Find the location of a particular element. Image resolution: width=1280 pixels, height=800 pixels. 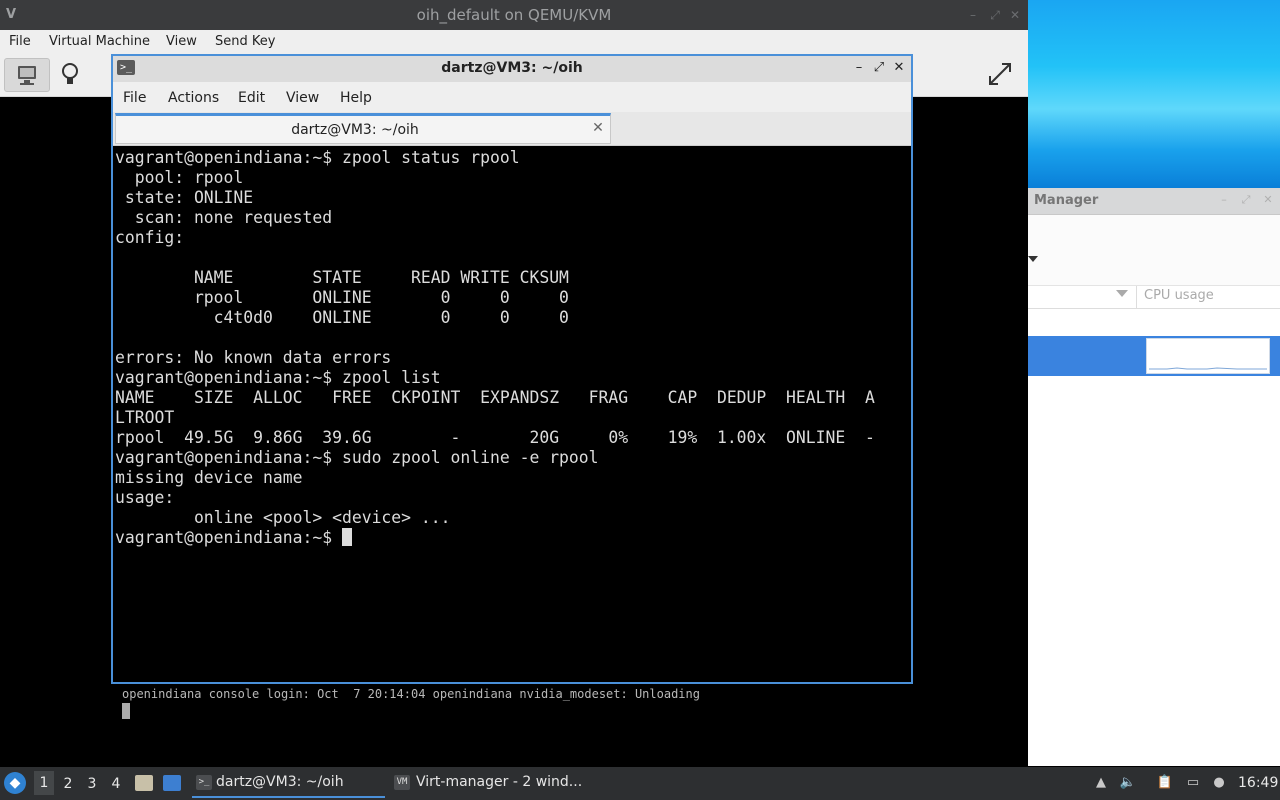

terminal-title: dartz@VM3: ~/oih is located at coordinates (512, 68).